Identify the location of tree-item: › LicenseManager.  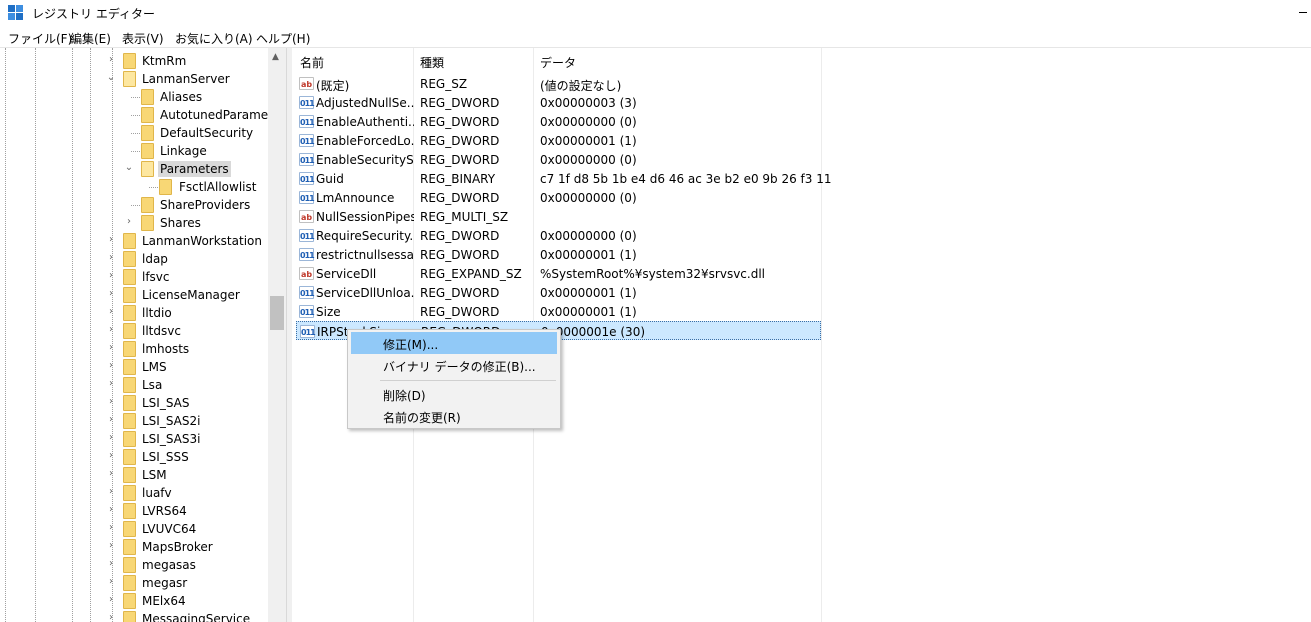
(134, 295).